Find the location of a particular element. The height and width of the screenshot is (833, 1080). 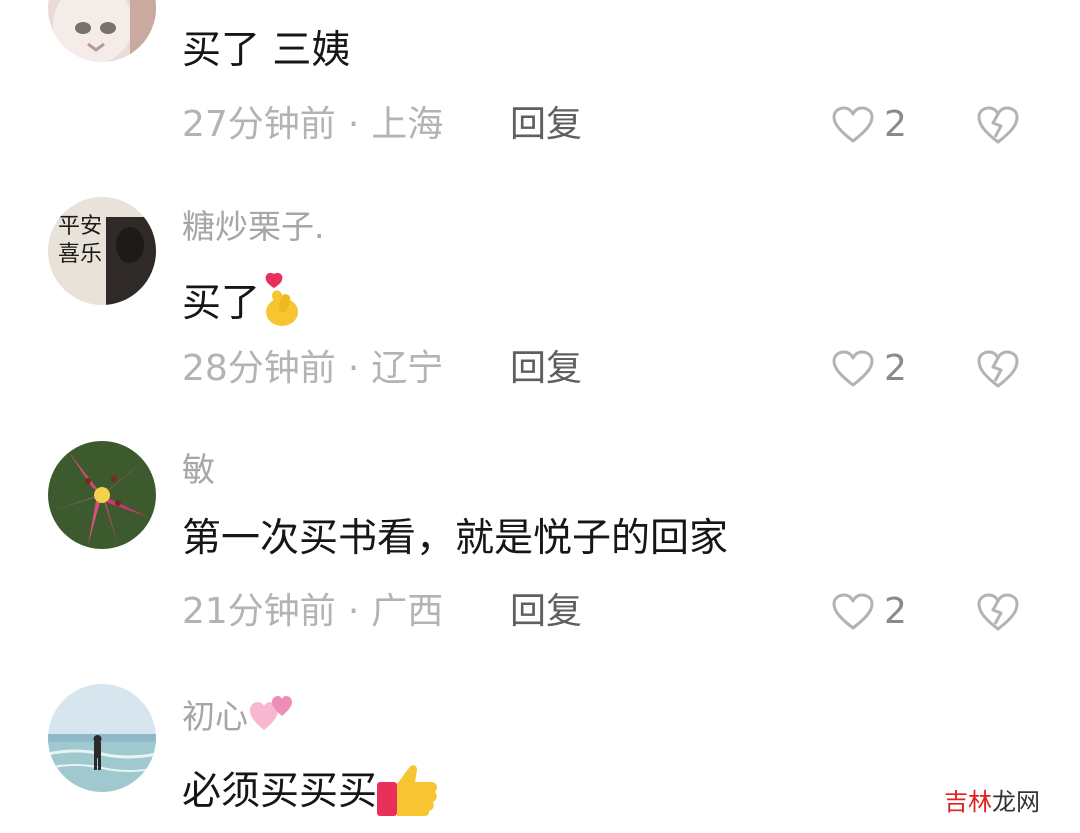

avatar-calligraphy-line1: 平安 is located at coordinates (80, 226).